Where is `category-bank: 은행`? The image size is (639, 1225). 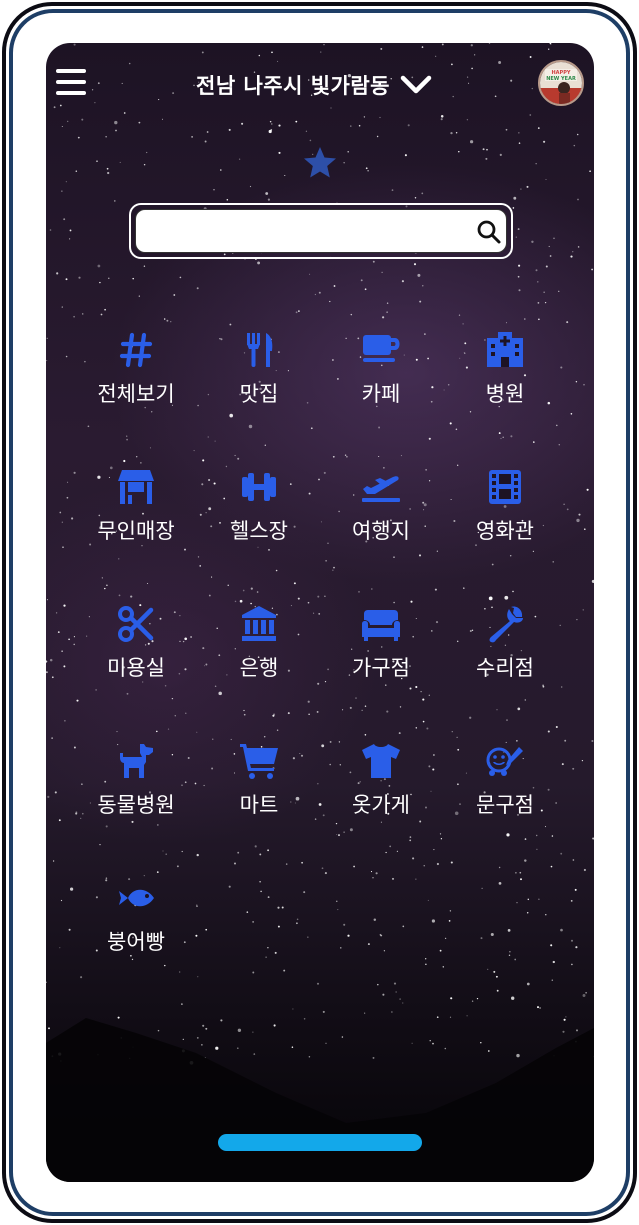
category-bank: 은행 is located at coordinates (259, 659).